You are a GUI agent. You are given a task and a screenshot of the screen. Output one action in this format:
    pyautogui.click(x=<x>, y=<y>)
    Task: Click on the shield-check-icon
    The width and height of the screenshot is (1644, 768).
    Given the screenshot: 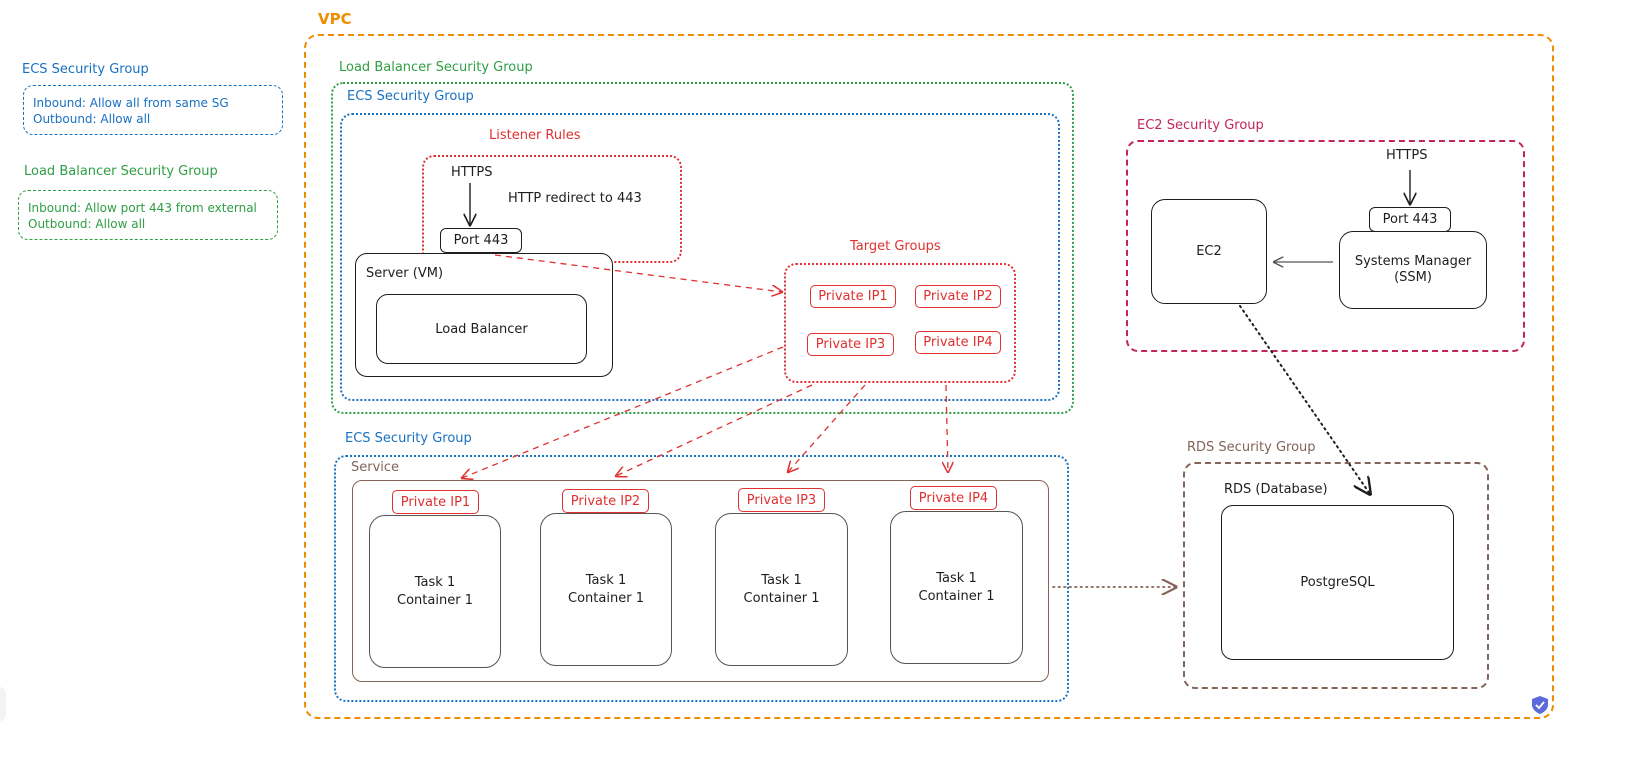 What is the action you would take?
    pyautogui.click(x=1540, y=705)
    